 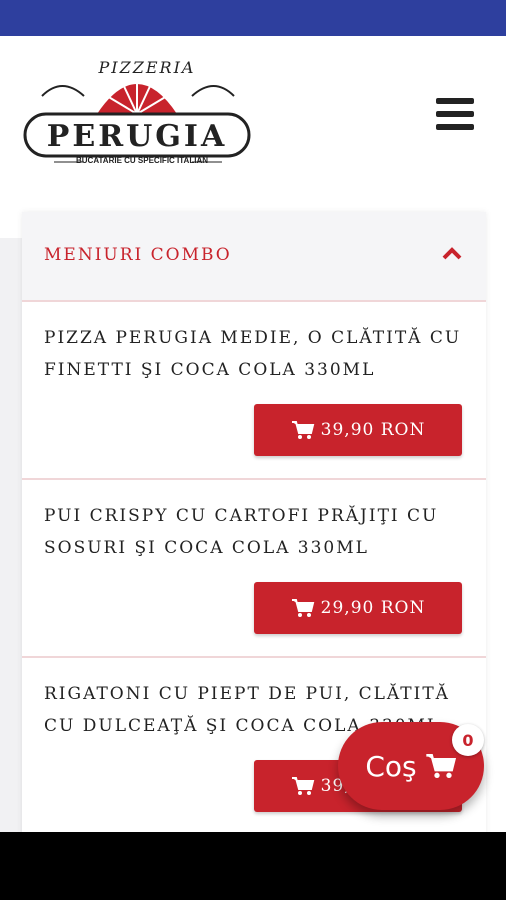 I want to click on logo-name-text: PERUGIA, so click(x=137, y=136).